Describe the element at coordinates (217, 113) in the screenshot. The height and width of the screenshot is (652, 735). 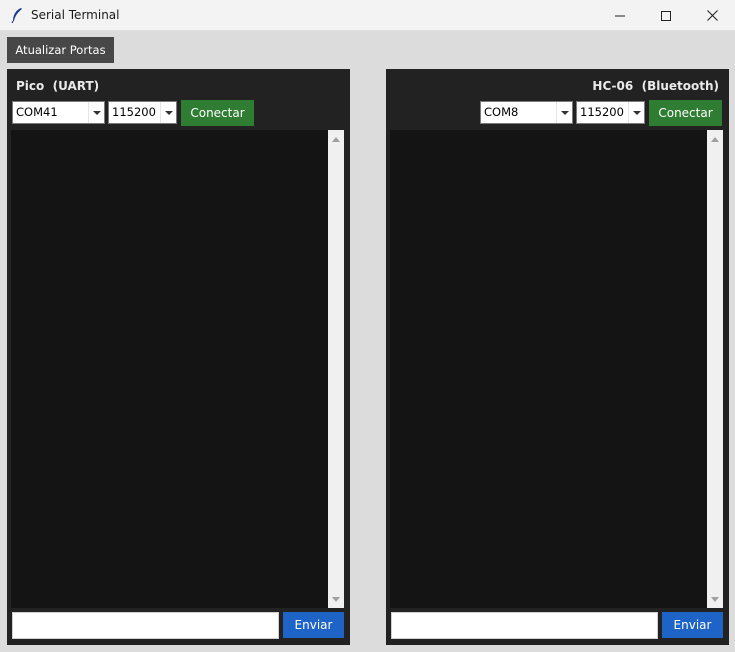
I see `pico-connect-button: Conectar` at that location.